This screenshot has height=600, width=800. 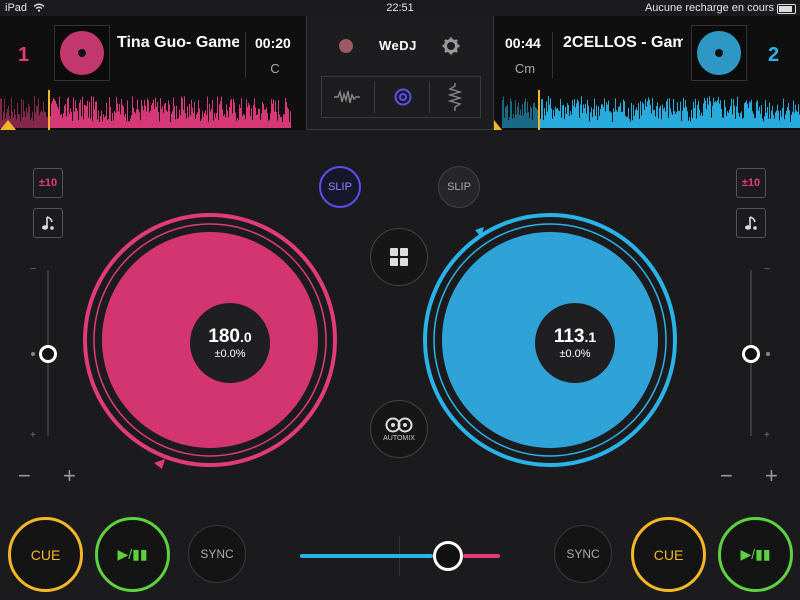 What do you see at coordinates (455, 97) in the screenshot?
I see `eq-icon` at bounding box center [455, 97].